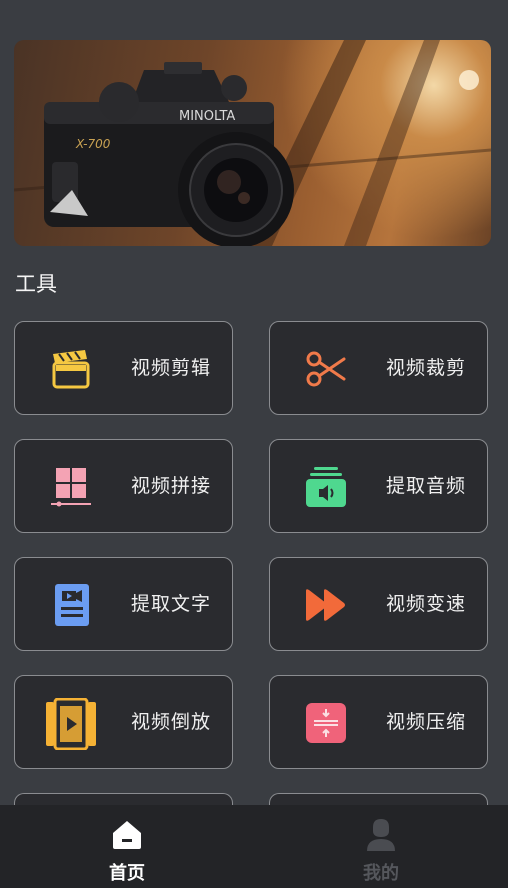  Describe the element at coordinates (381, 835) in the screenshot. I see `user-icon` at that location.